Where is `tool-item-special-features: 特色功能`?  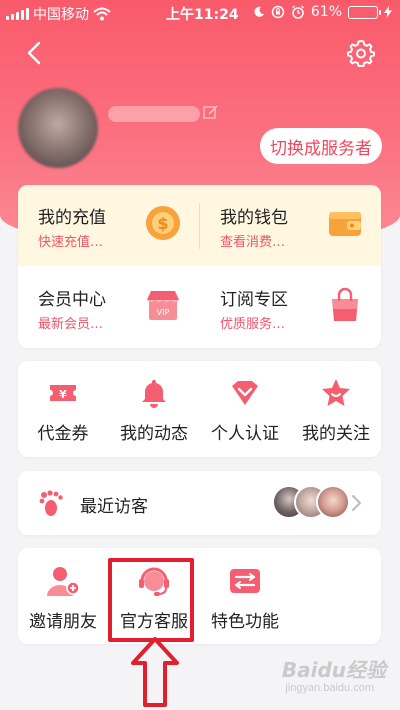 tool-item-special-features: 特色功能 is located at coordinates (245, 599).